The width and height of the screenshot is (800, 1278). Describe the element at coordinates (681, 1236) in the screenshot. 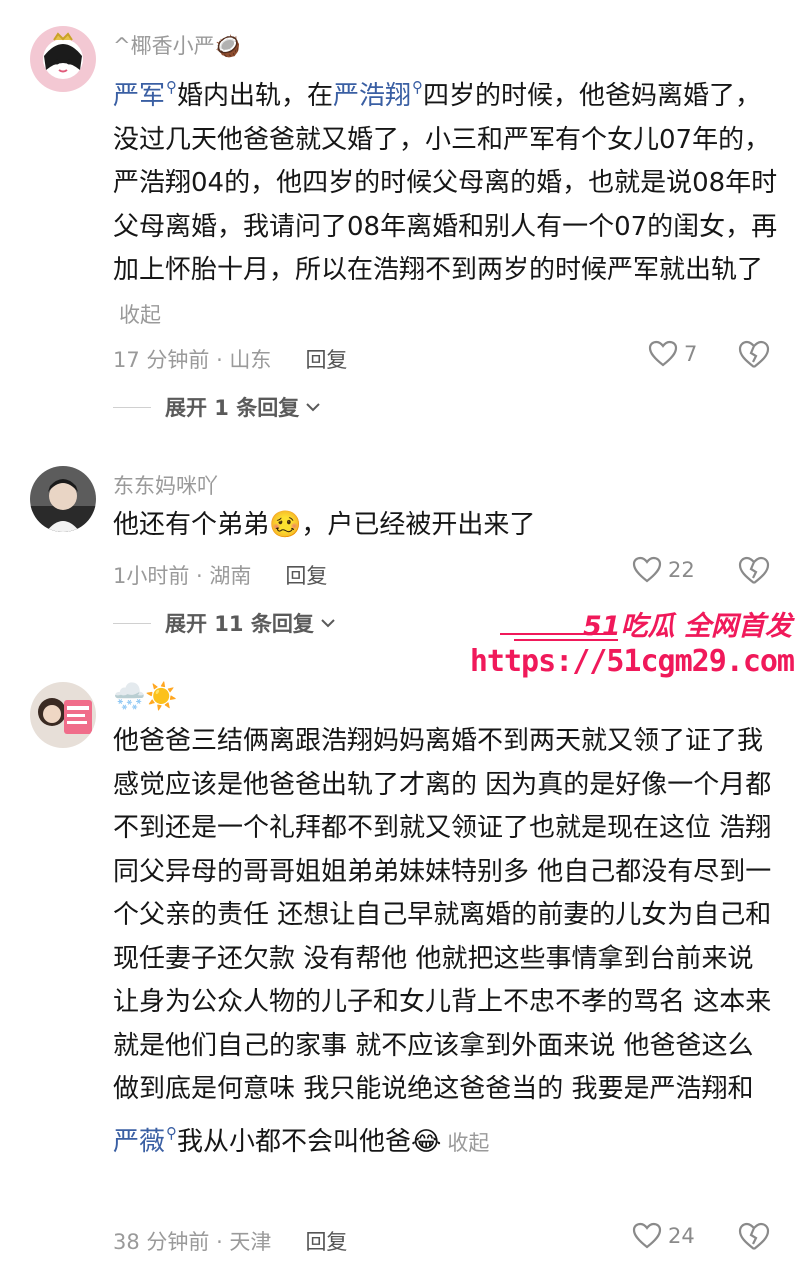

I see `like-count: 24` at that location.